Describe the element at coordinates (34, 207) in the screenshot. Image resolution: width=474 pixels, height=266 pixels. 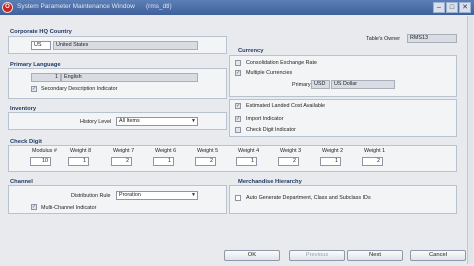
I see `multi-channel-checkbox: ✓` at that location.